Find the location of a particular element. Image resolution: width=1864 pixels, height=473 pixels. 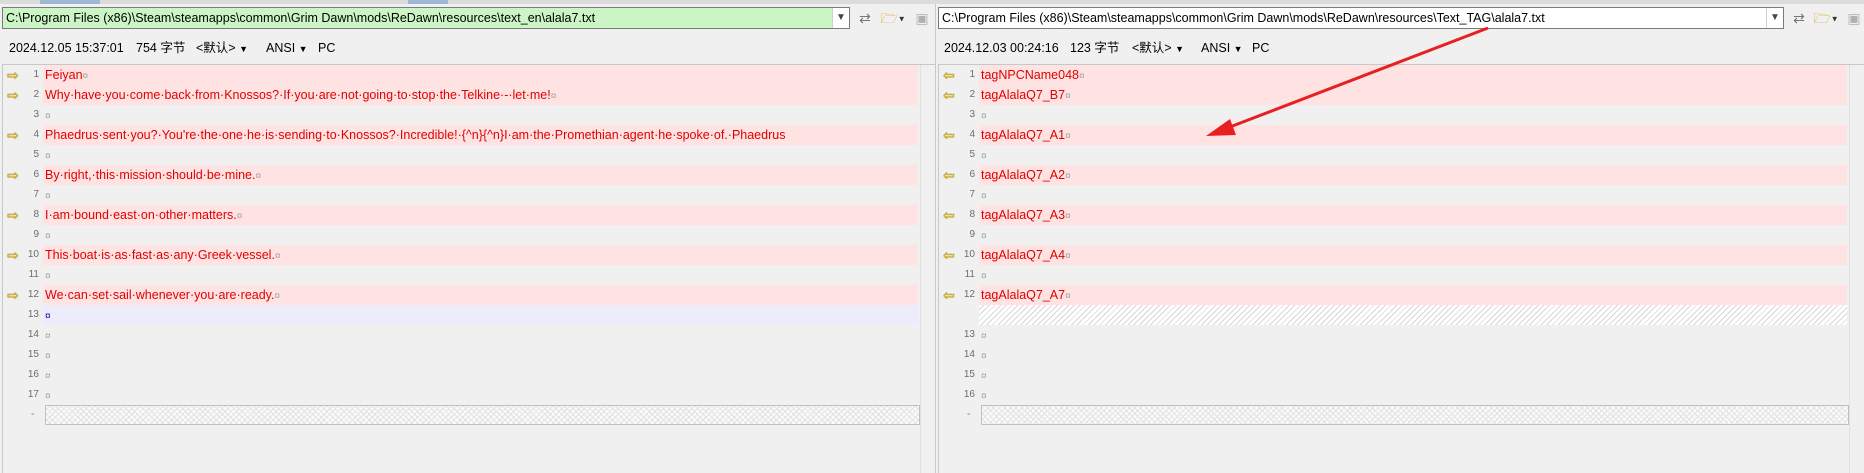

left-line: 7 ¤ is located at coordinates (461, 195).